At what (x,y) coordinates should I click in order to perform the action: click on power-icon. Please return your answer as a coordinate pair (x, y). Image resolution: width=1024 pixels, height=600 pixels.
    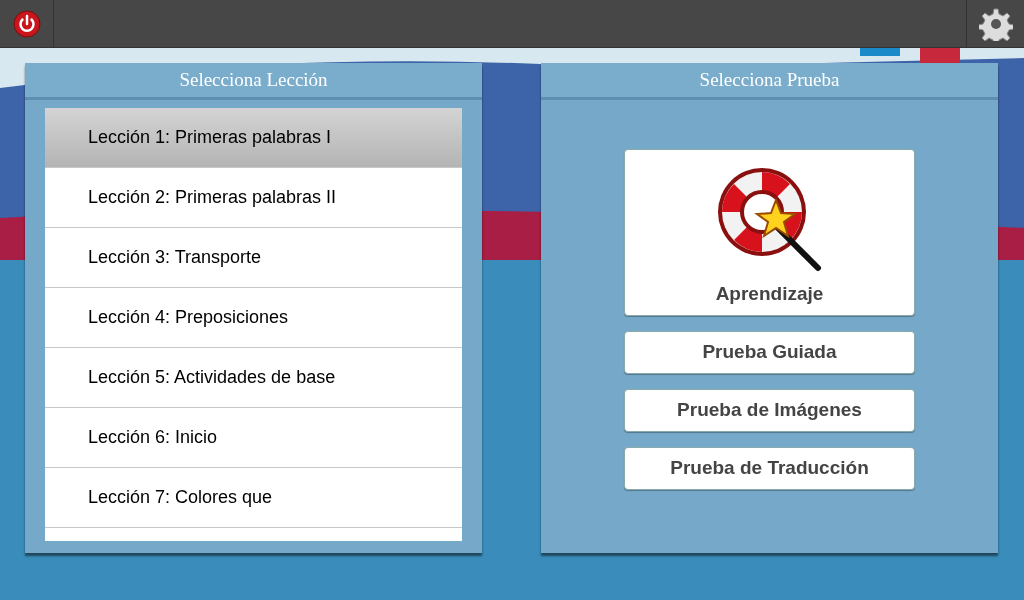
    Looking at the image, I should click on (26, 23).